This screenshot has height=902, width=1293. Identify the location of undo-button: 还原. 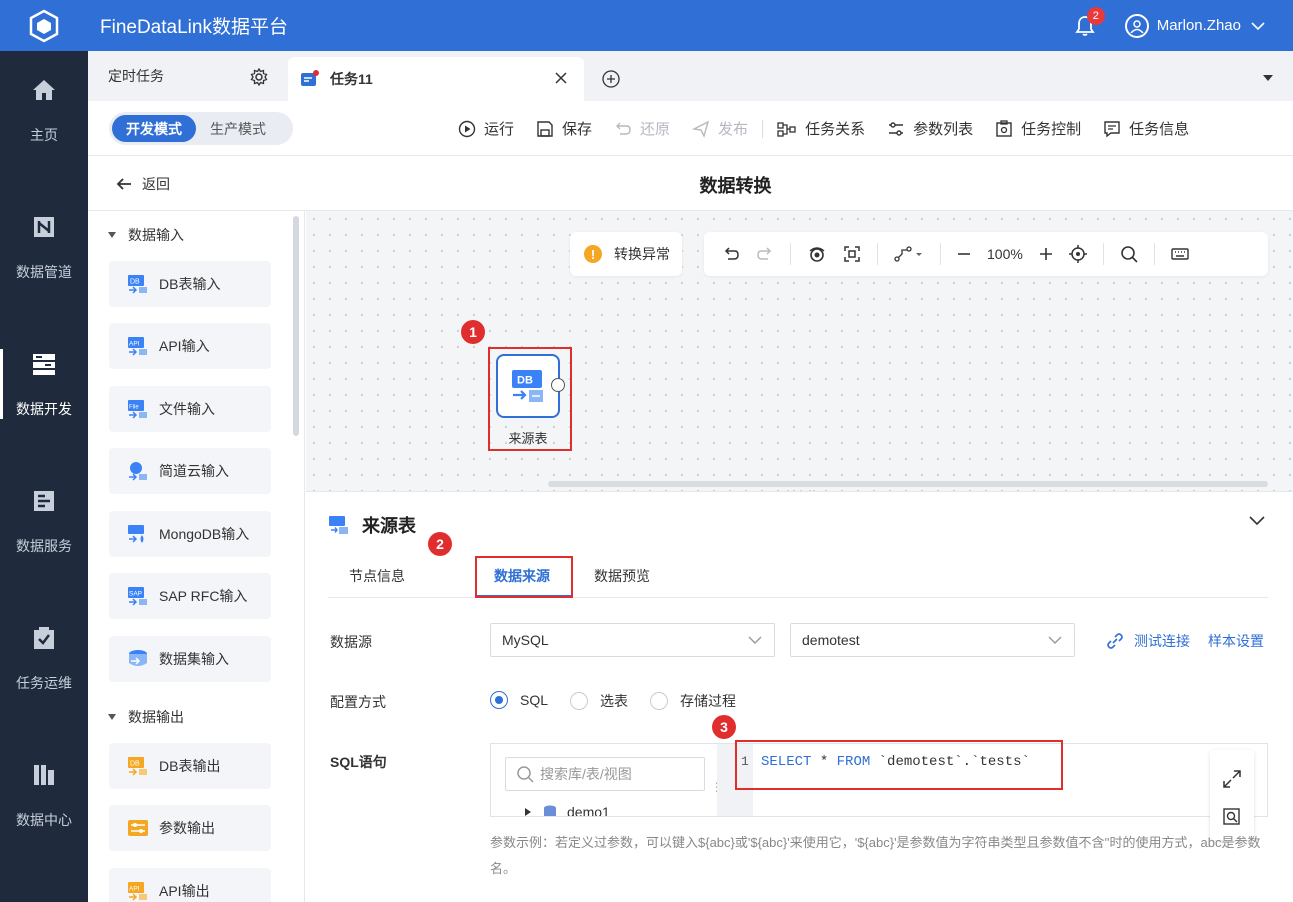
(642, 128).